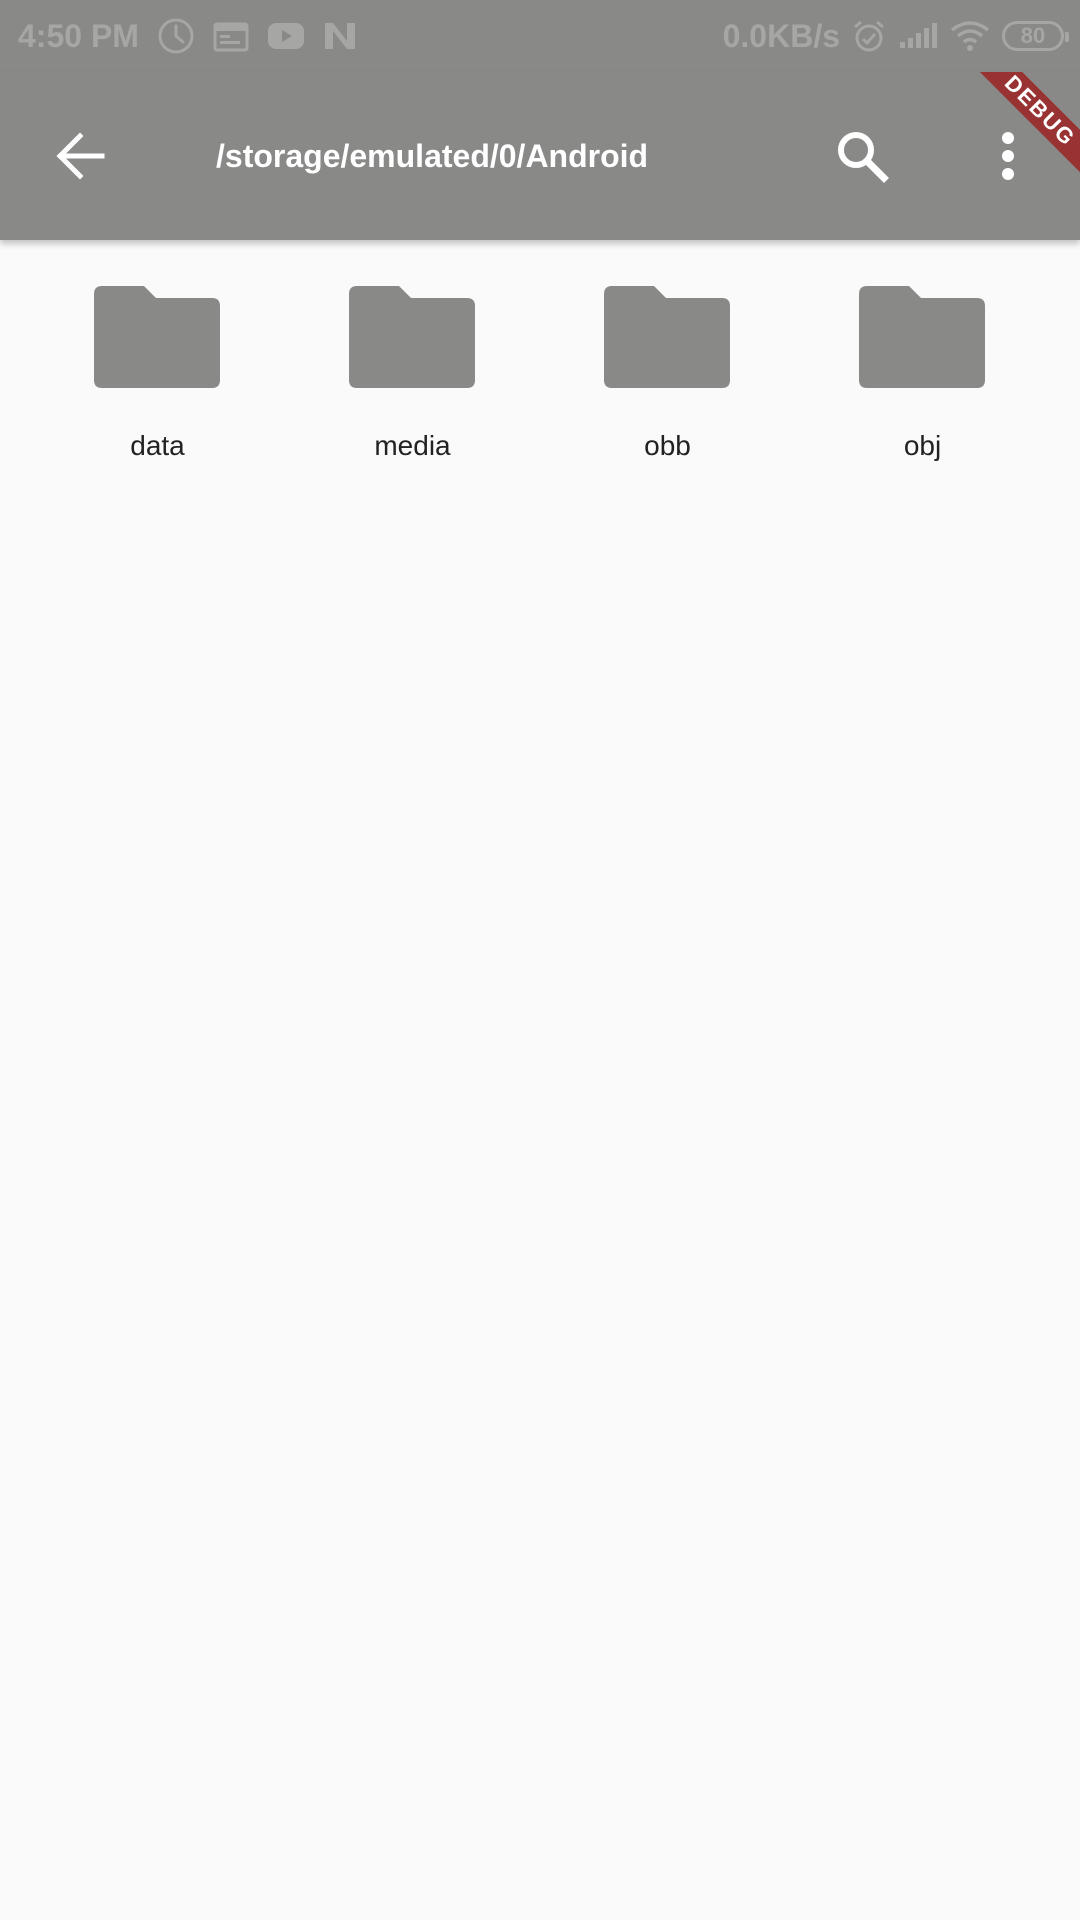 Image resolution: width=1080 pixels, height=1920 pixels. I want to click on more-options-button, so click(1008, 156).